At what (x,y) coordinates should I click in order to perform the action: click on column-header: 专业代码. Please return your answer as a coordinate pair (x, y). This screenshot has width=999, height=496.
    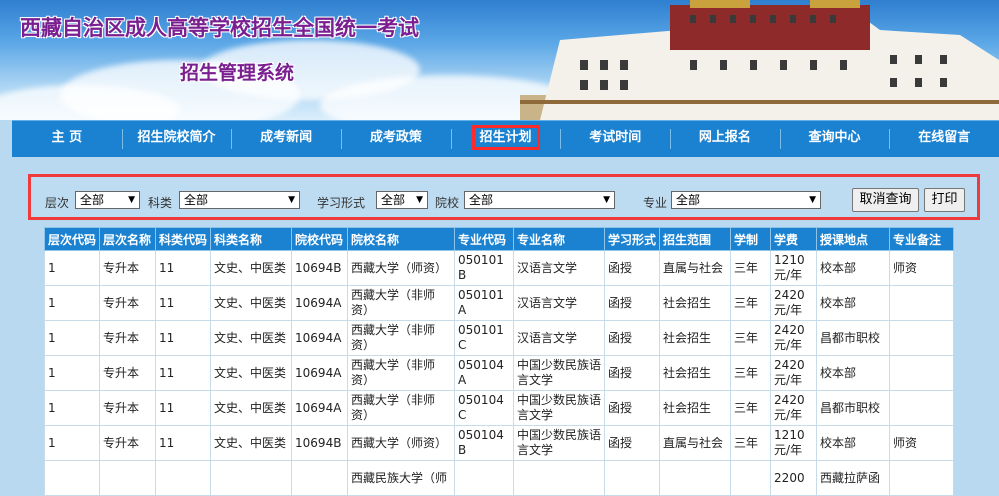
    Looking at the image, I should click on (484, 239).